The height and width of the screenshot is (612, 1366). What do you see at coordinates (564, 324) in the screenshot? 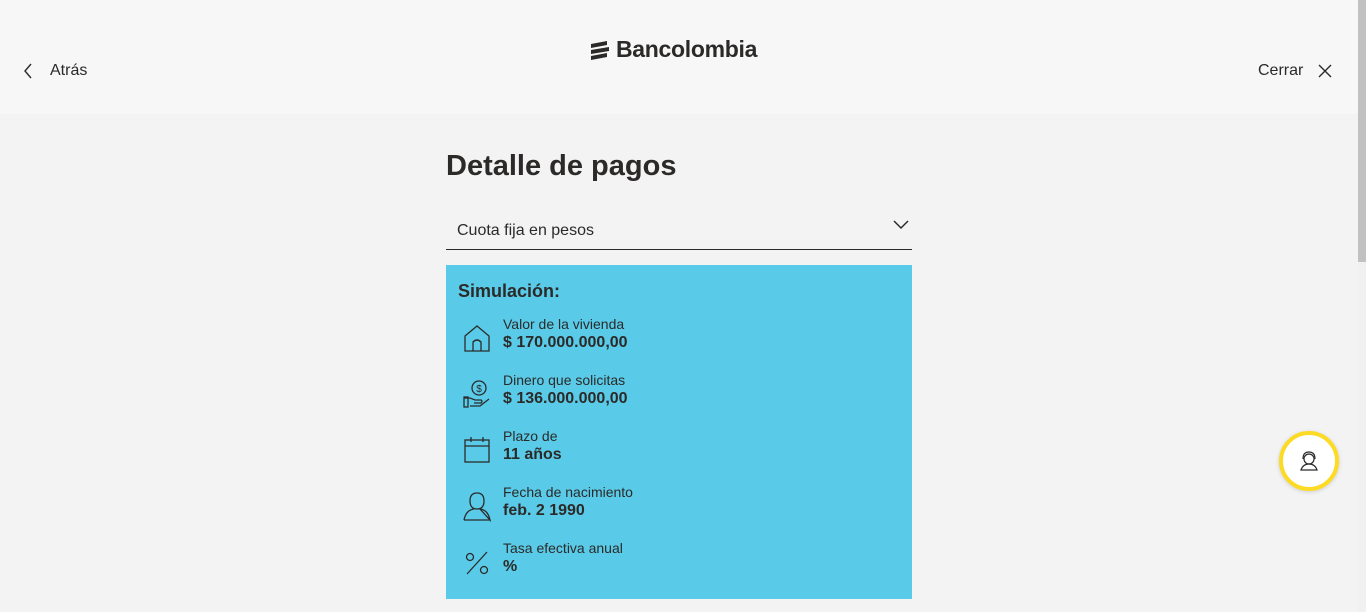
I see `item-label: Valor de la vivienda` at bounding box center [564, 324].